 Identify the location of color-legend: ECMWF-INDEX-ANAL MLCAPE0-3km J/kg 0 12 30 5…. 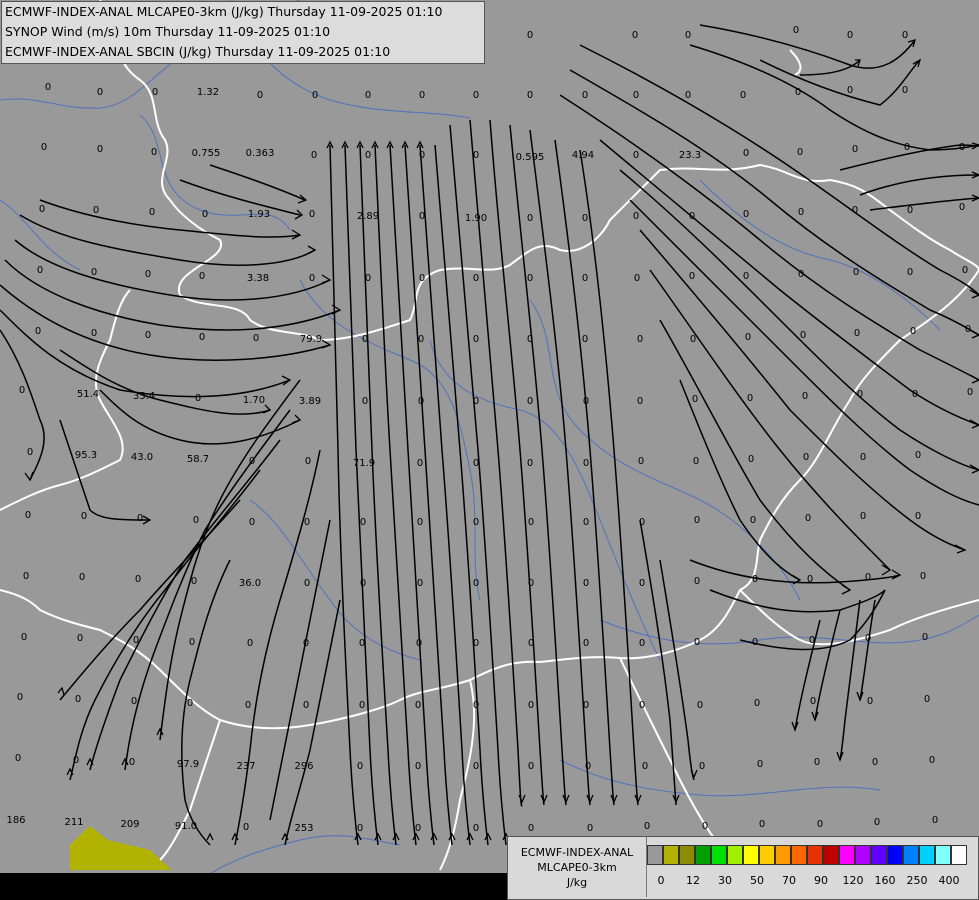
(743, 868).